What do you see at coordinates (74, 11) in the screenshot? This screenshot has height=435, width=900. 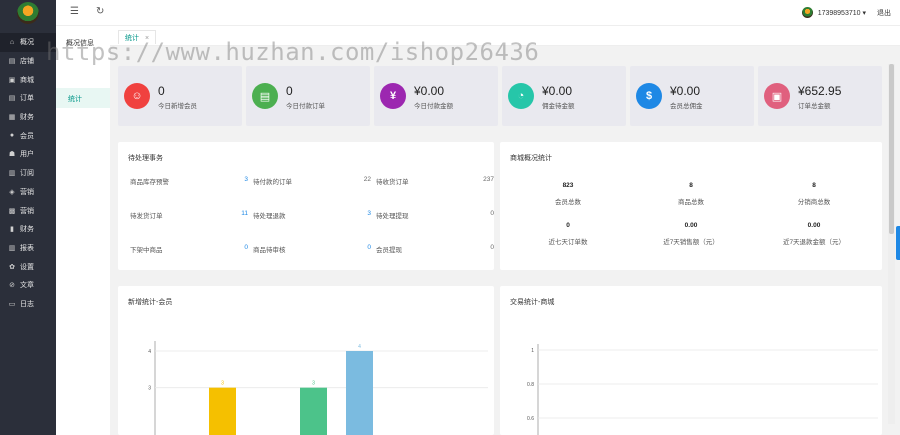 I see `menu-toggle-icon: ☰` at bounding box center [74, 11].